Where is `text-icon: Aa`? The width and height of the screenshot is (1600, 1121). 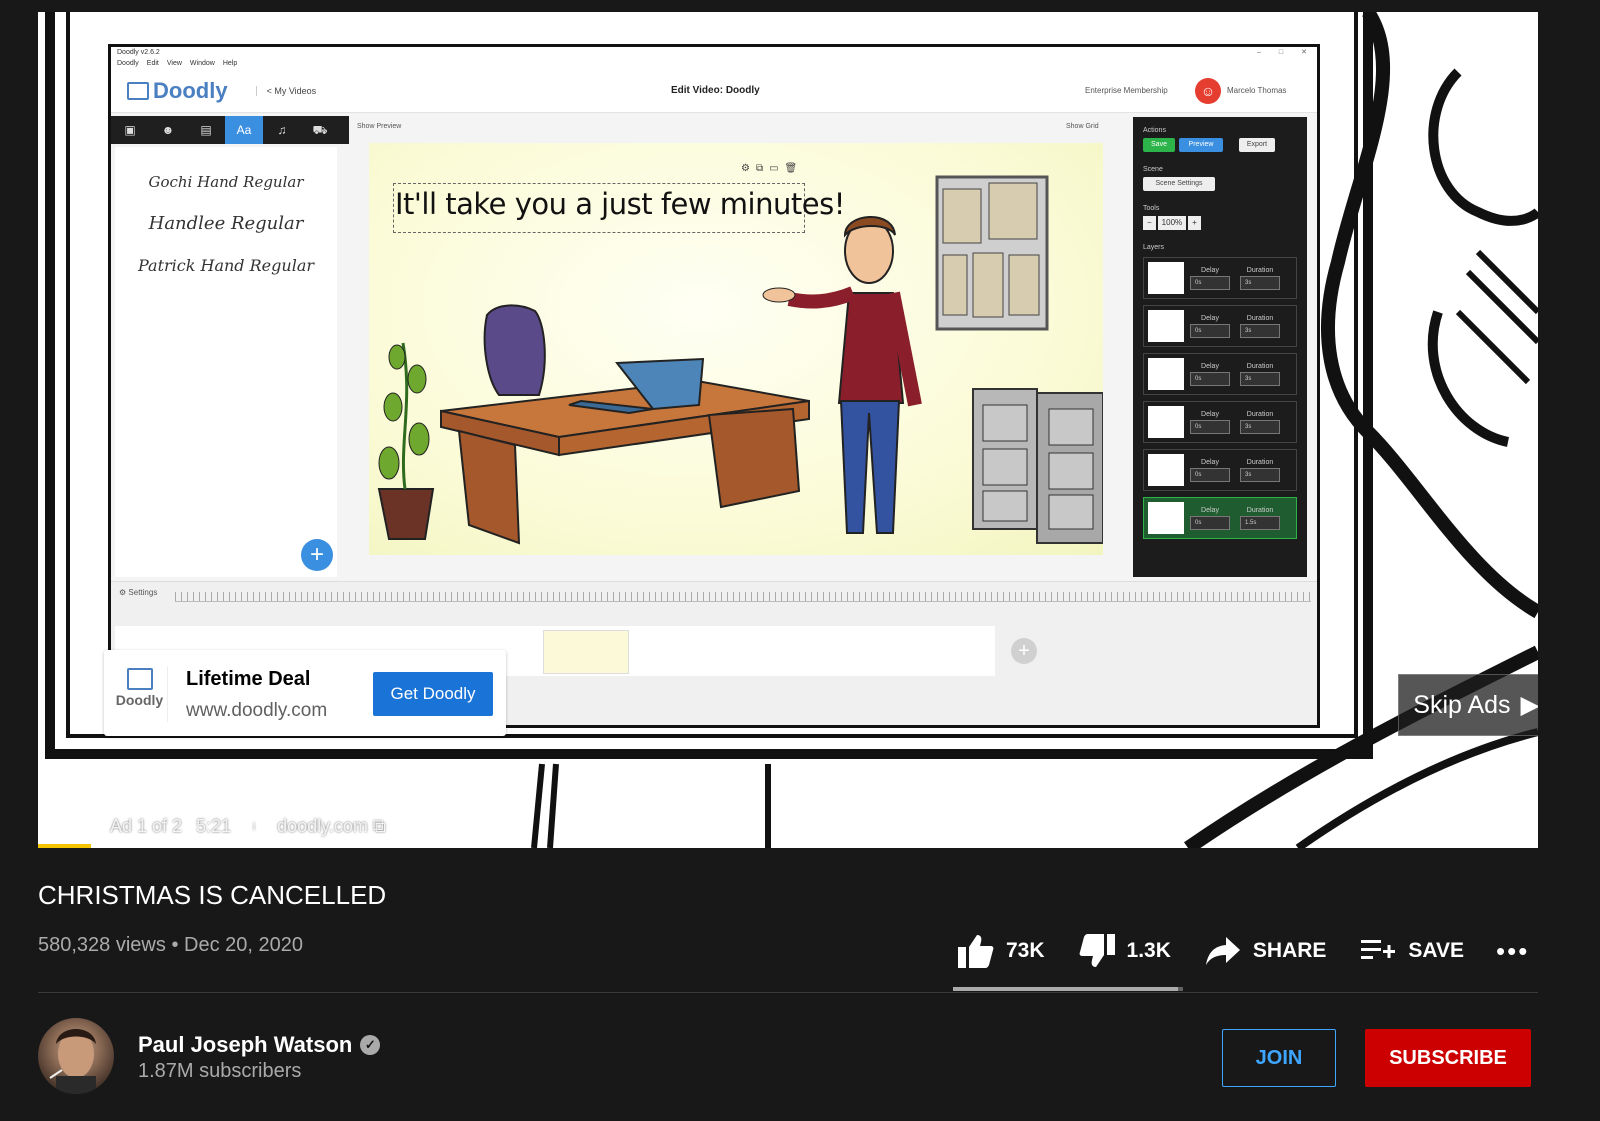
text-icon: Aa is located at coordinates (244, 130).